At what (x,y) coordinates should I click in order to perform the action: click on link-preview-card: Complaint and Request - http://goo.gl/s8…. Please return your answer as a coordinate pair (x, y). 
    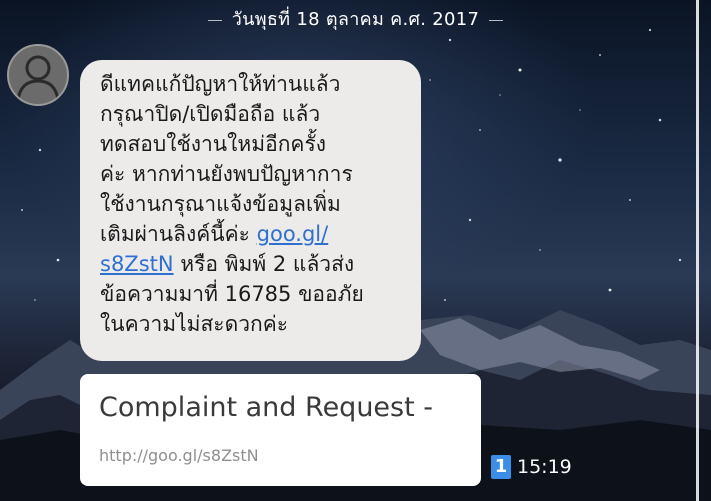
    Looking at the image, I should click on (280, 430).